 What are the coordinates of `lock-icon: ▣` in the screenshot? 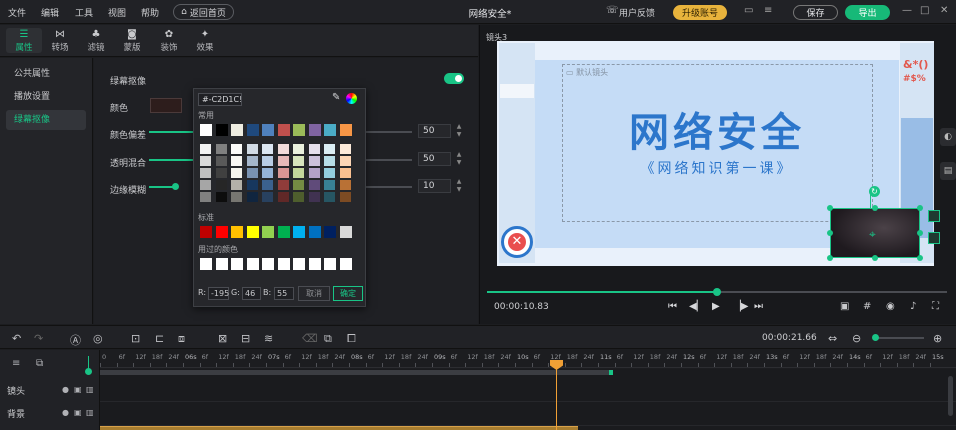 It's located at (78, 412).